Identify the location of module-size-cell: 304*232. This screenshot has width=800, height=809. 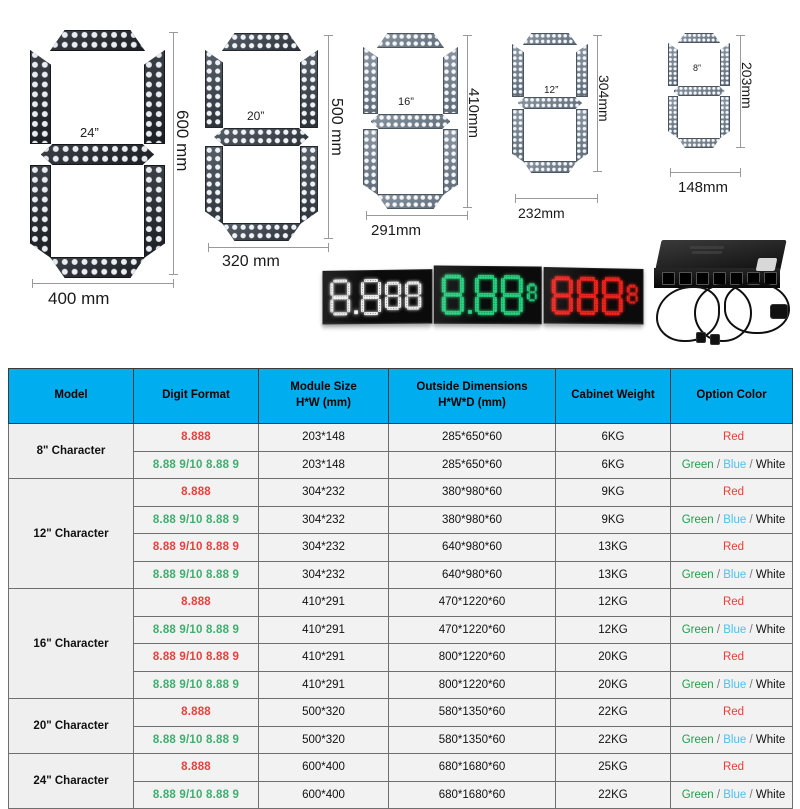
(323, 574).